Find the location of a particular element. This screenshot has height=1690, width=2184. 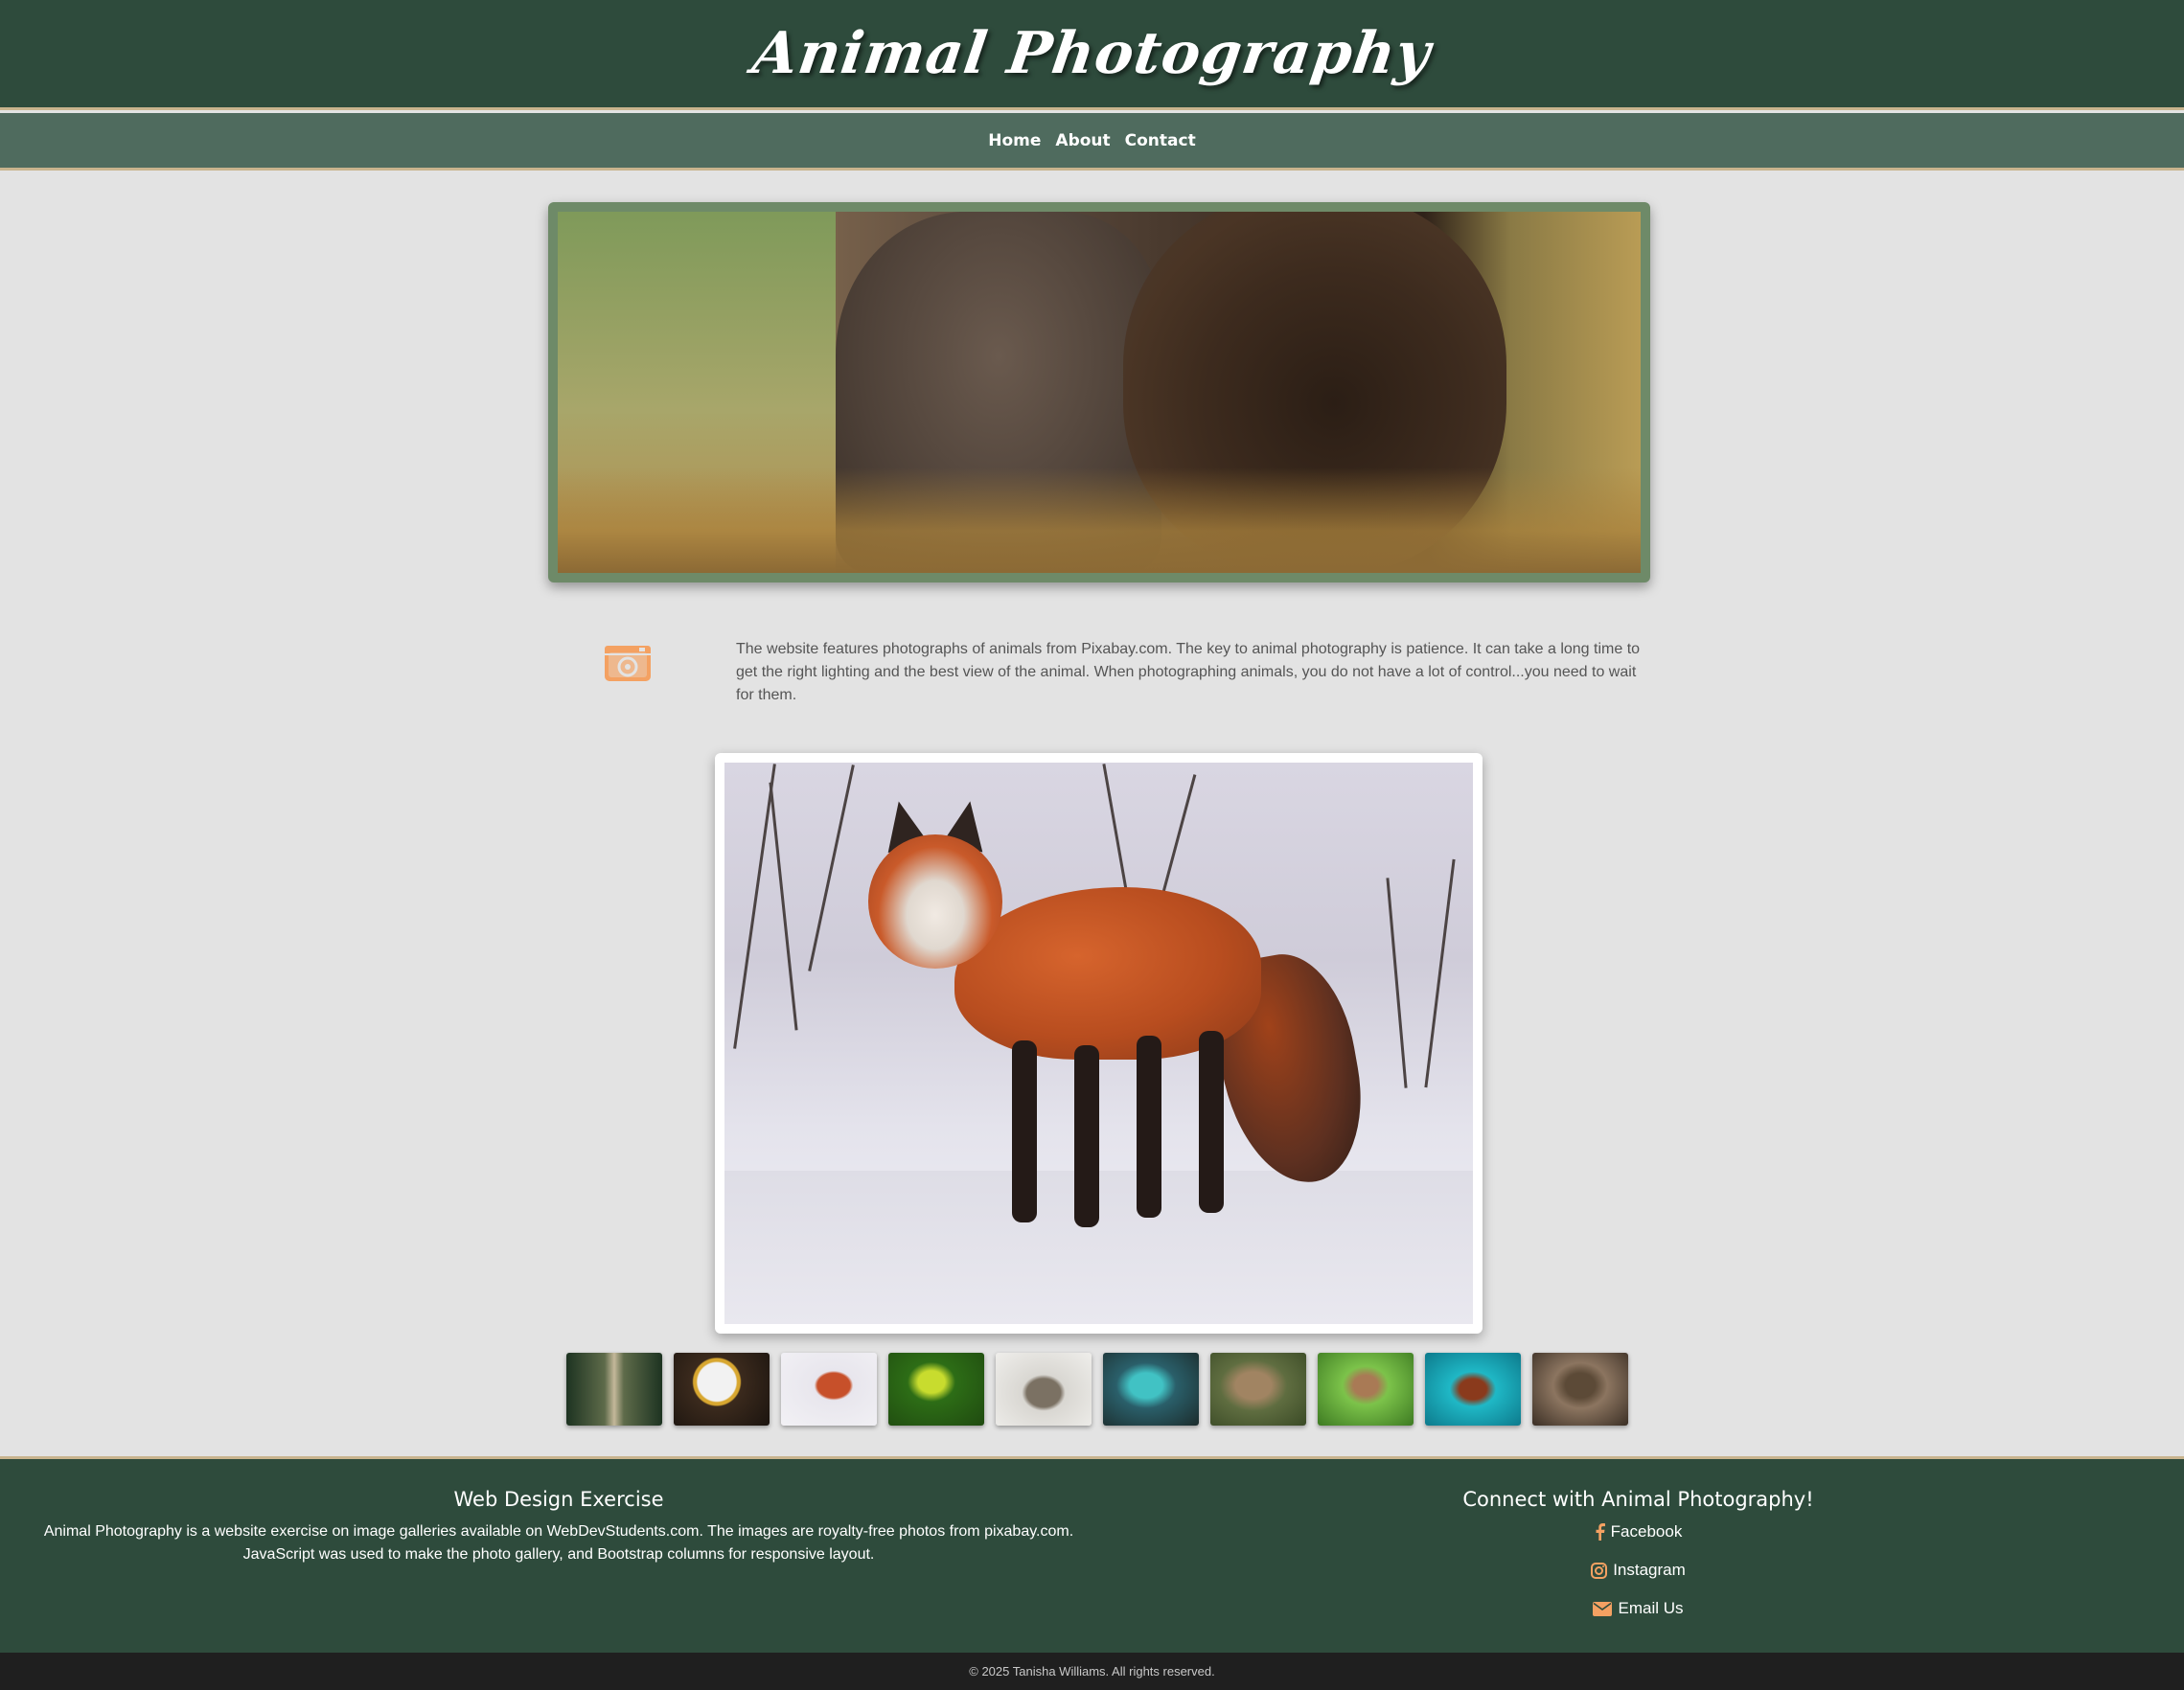

thumbnail-otter is located at coordinates (1258, 1389).